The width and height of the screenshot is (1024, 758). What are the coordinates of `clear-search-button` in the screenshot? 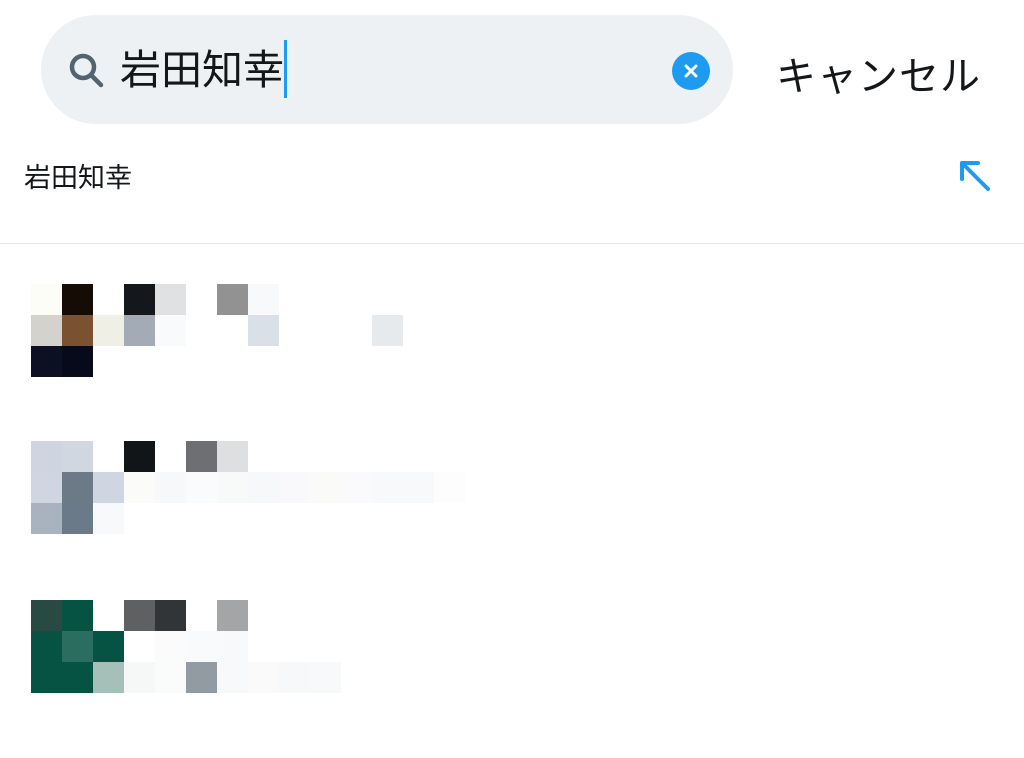 It's located at (691, 71).